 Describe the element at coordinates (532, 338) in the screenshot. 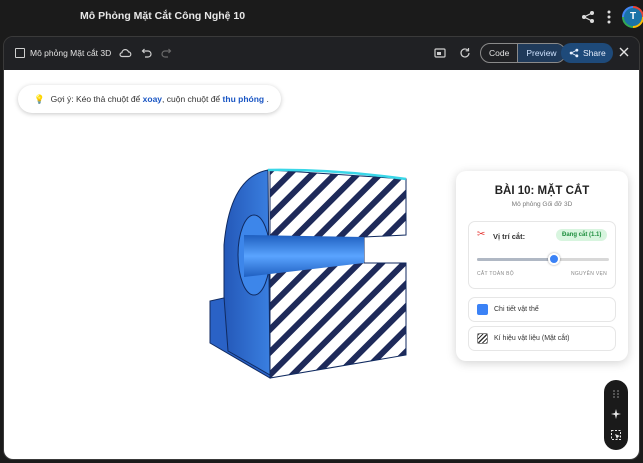

I see `option-material-symbol-label: Kí hiệu vật liệu (Mặt cắt)` at that location.